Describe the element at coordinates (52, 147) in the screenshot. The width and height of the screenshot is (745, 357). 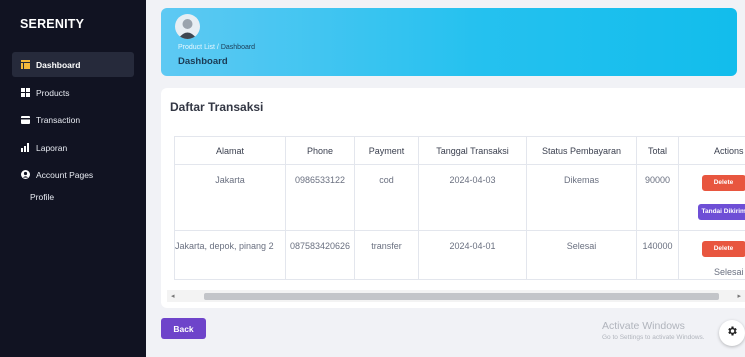
I see `sidebar-item-label: Laporan` at that location.